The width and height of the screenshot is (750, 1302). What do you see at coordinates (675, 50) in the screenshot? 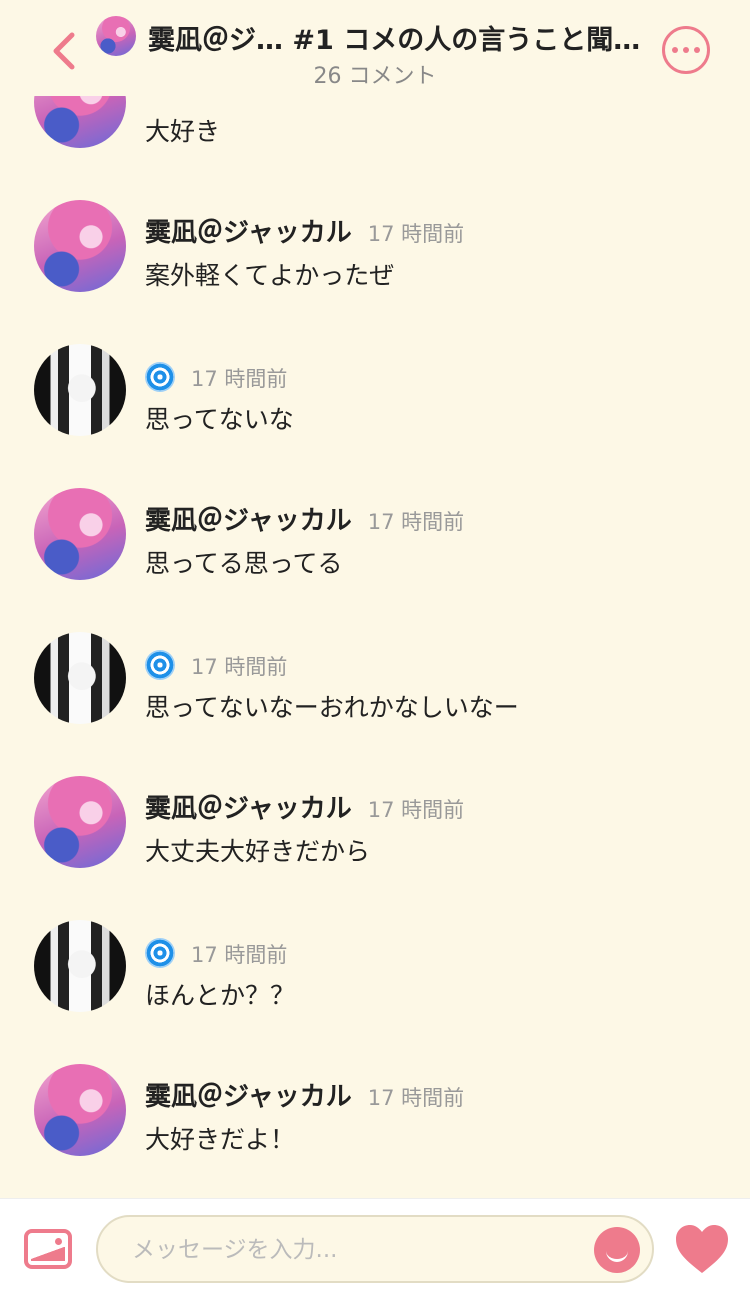
I see `more-options-icon` at bounding box center [675, 50].